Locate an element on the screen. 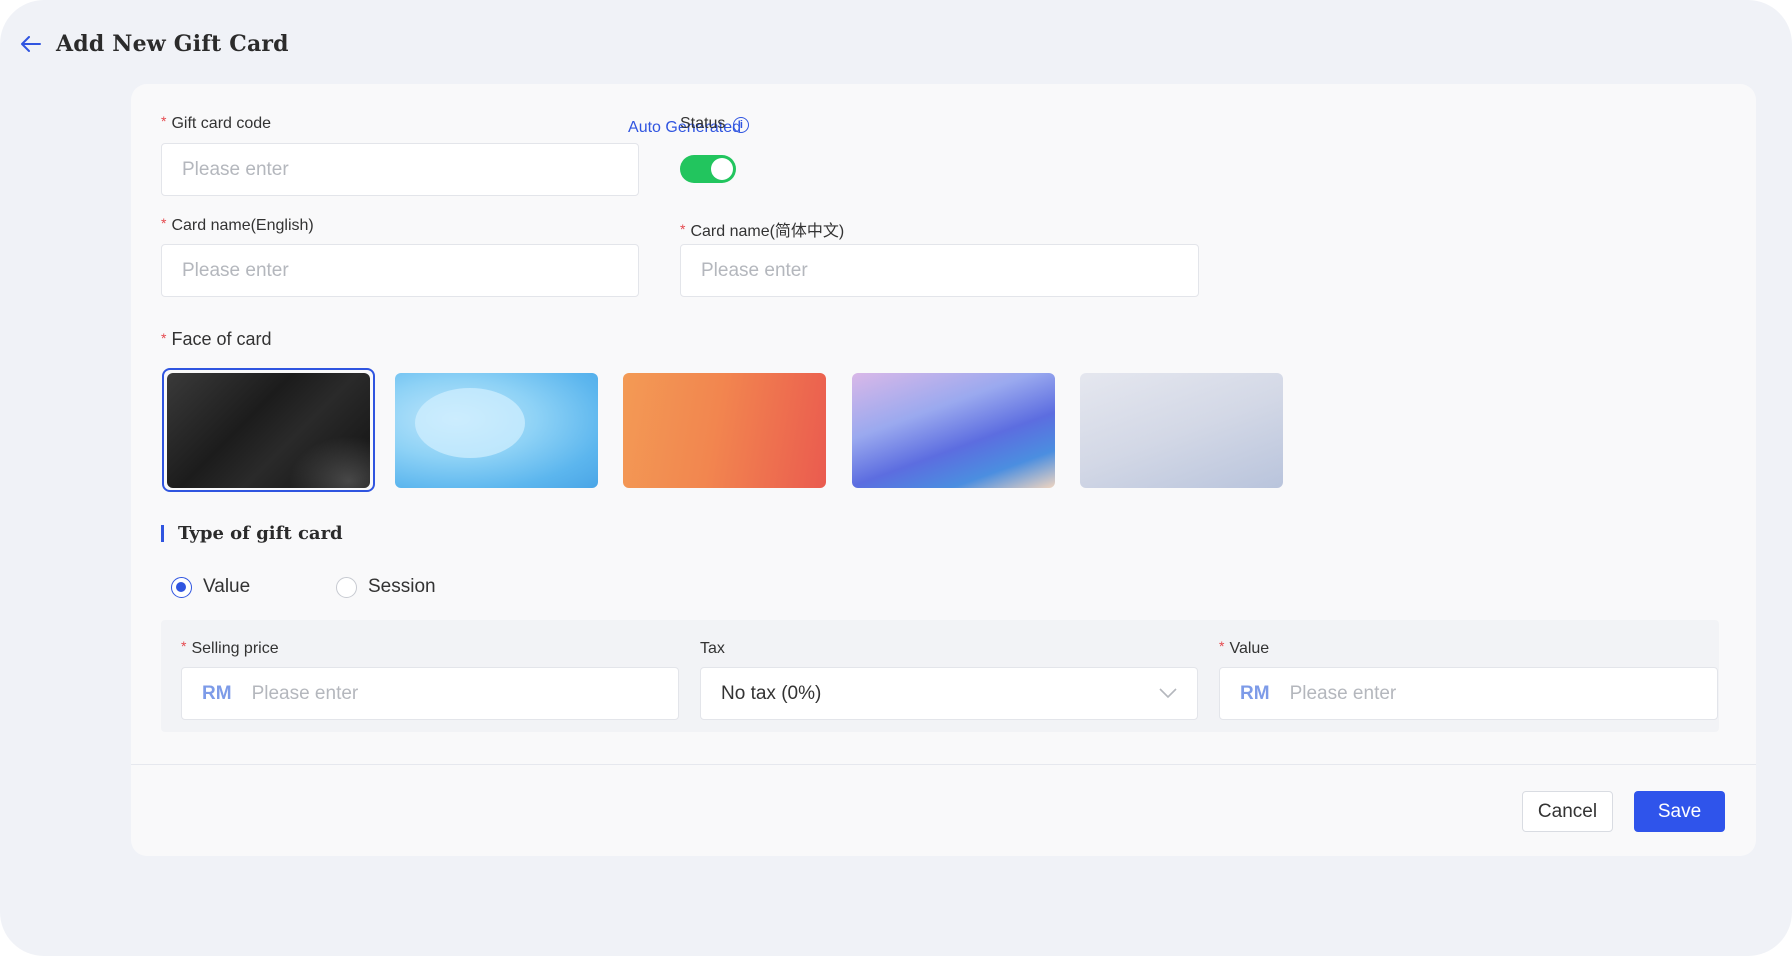 This screenshot has height=956, width=1792. page-title: Add New Gift Card is located at coordinates (172, 44).